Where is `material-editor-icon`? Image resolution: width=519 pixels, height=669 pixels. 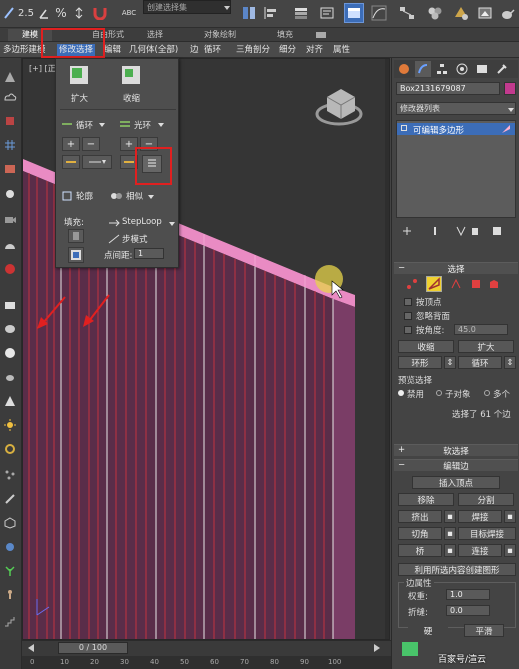 material-editor-icon is located at coordinates (435, 13).